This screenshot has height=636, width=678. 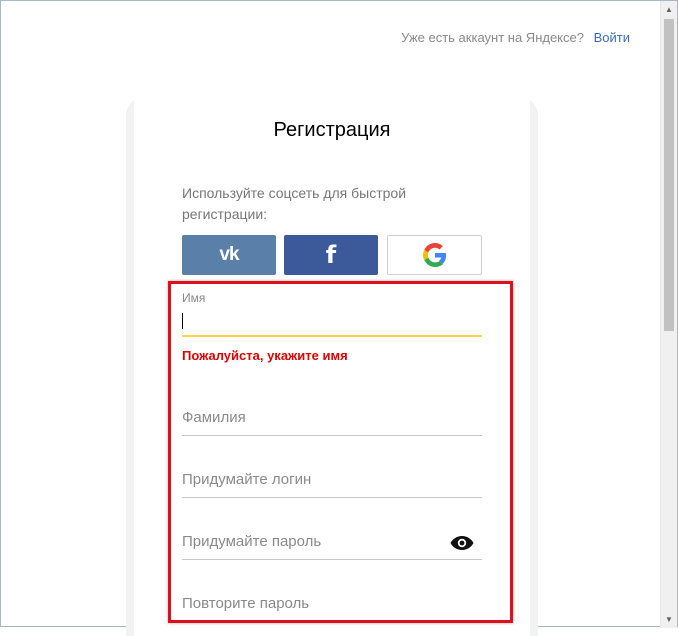 What do you see at coordinates (332, 423) in the screenshot?
I see `last-name-field: Фамилия` at bounding box center [332, 423].